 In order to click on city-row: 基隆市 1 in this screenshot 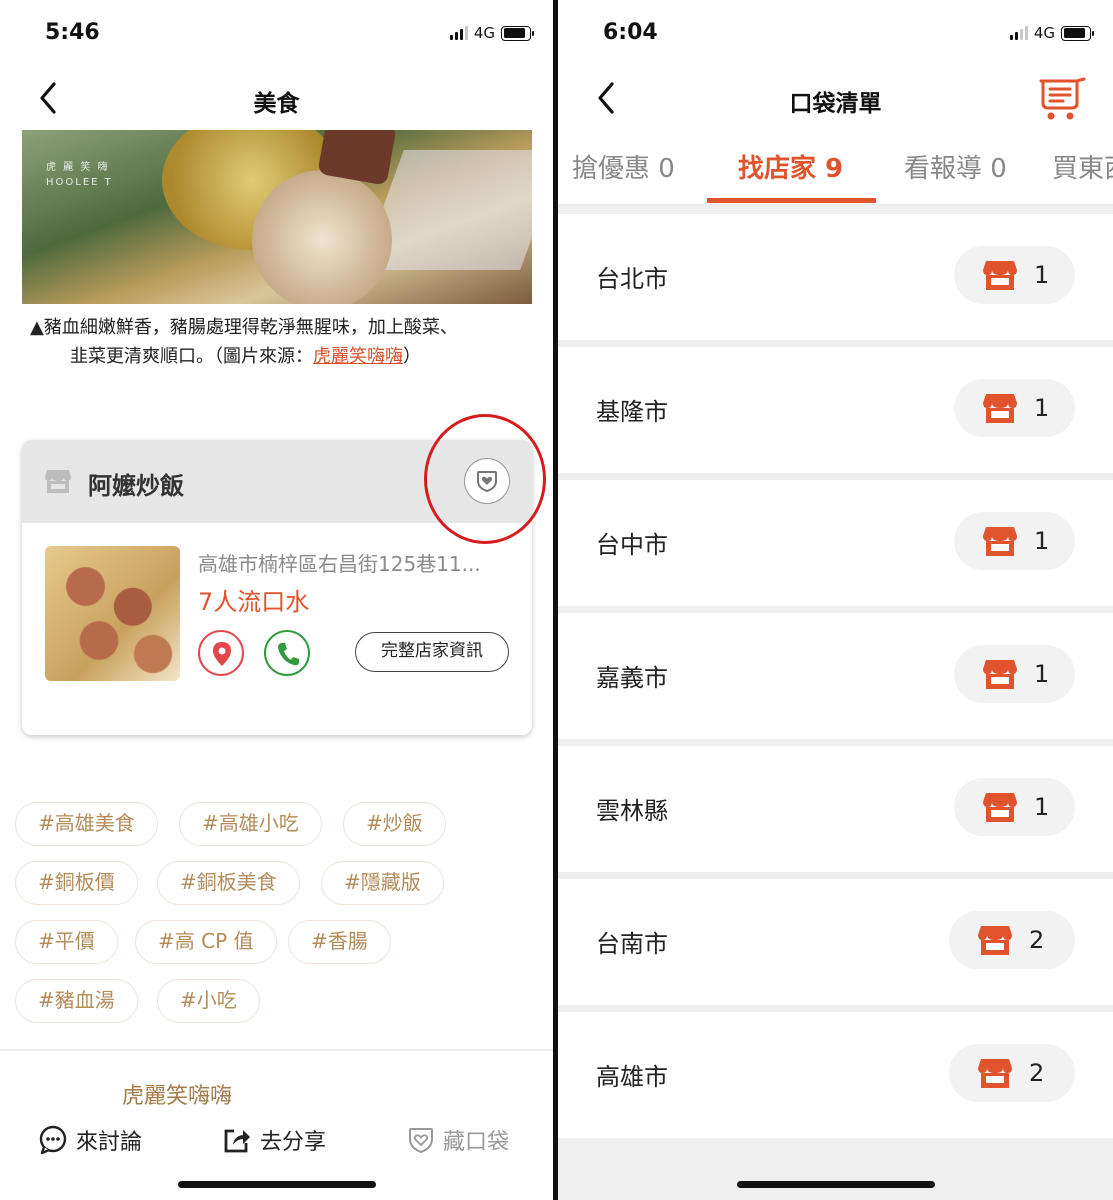, I will do `click(835, 410)`.